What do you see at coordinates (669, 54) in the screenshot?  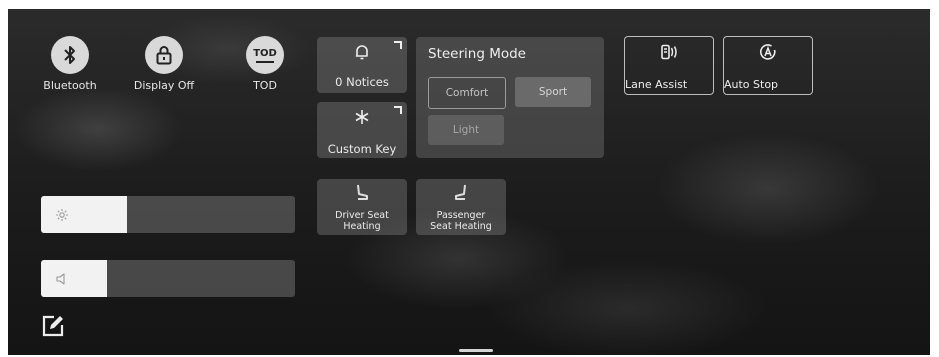 I see `lane-assist-icon` at bounding box center [669, 54].